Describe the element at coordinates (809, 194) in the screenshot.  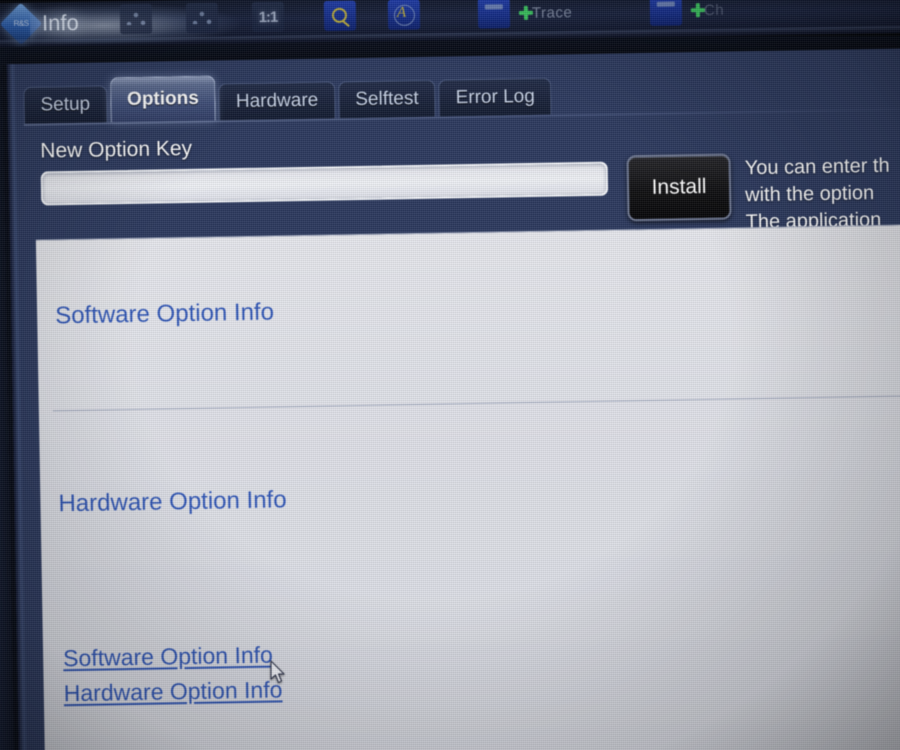
I see `help-text-line-2: with the option` at that location.